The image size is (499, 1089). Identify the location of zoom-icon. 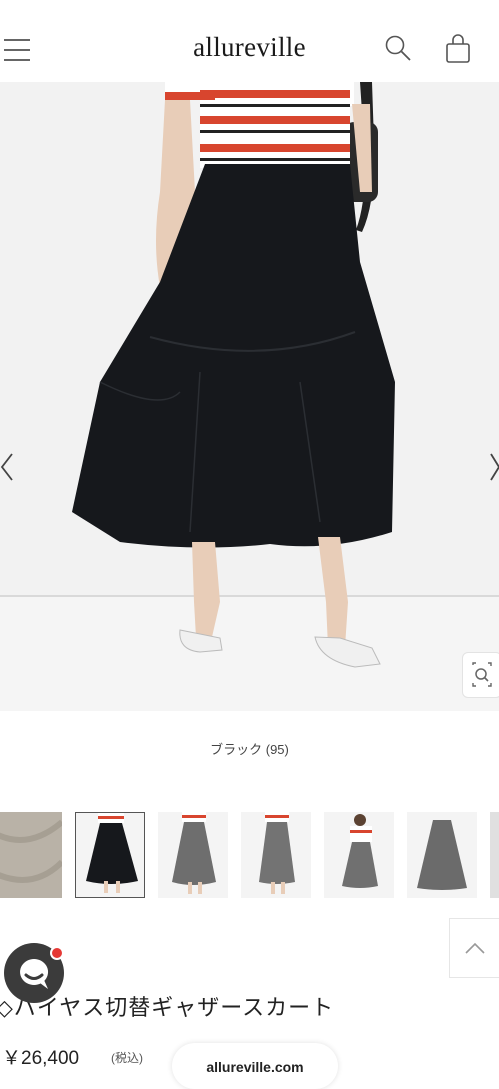
(482, 674).